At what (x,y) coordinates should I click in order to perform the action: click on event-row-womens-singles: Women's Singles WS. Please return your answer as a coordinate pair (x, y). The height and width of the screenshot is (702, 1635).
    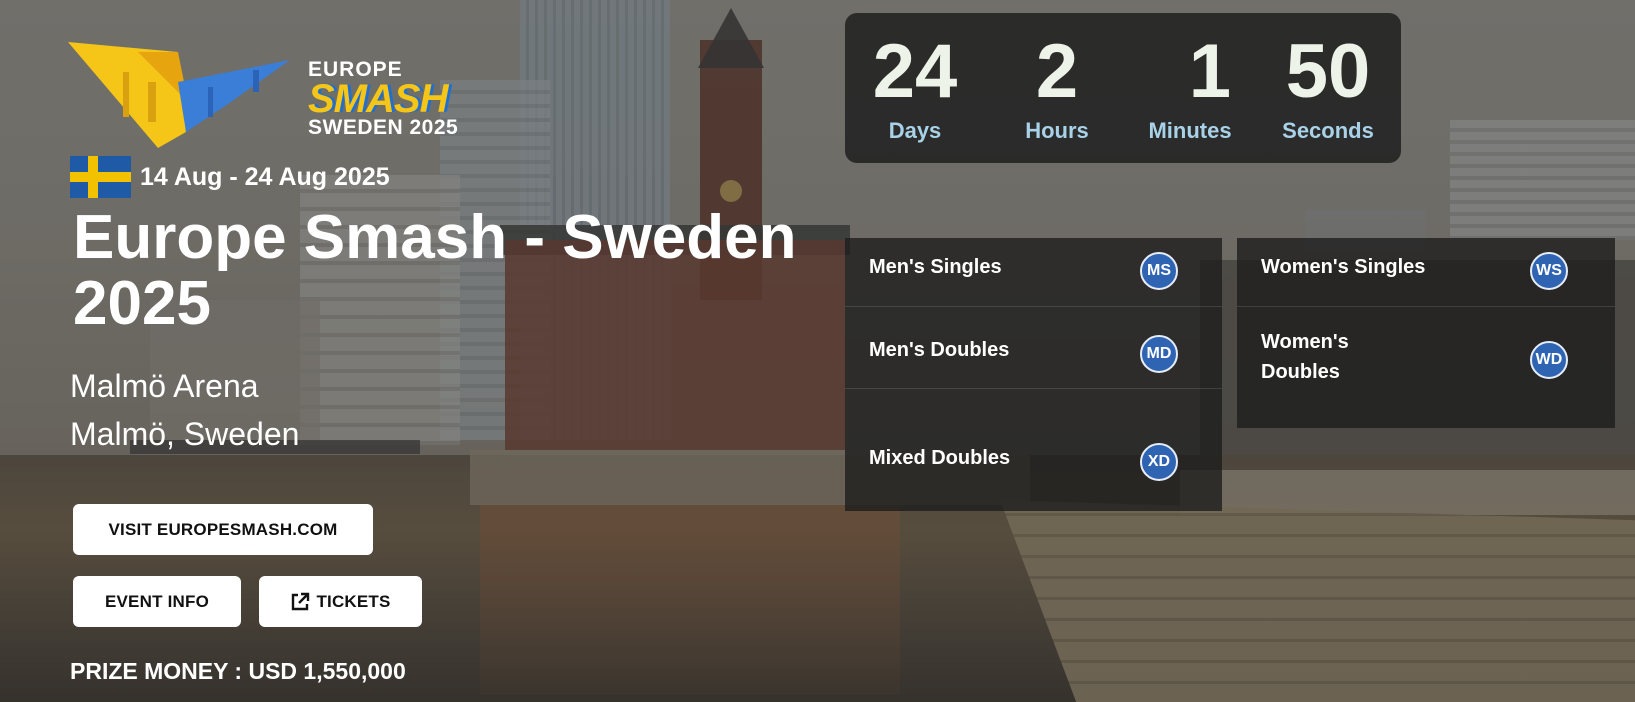
    Looking at the image, I should click on (1426, 272).